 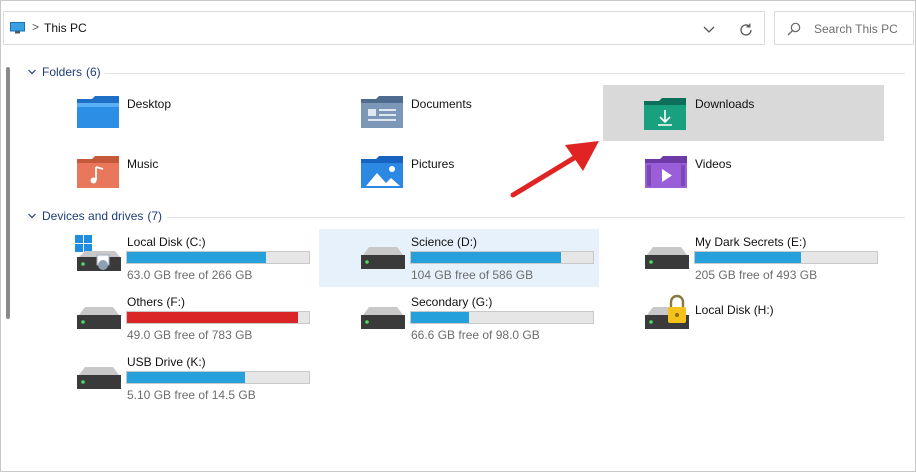 What do you see at coordinates (746, 30) in the screenshot?
I see `refresh-icon` at bounding box center [746, 30].